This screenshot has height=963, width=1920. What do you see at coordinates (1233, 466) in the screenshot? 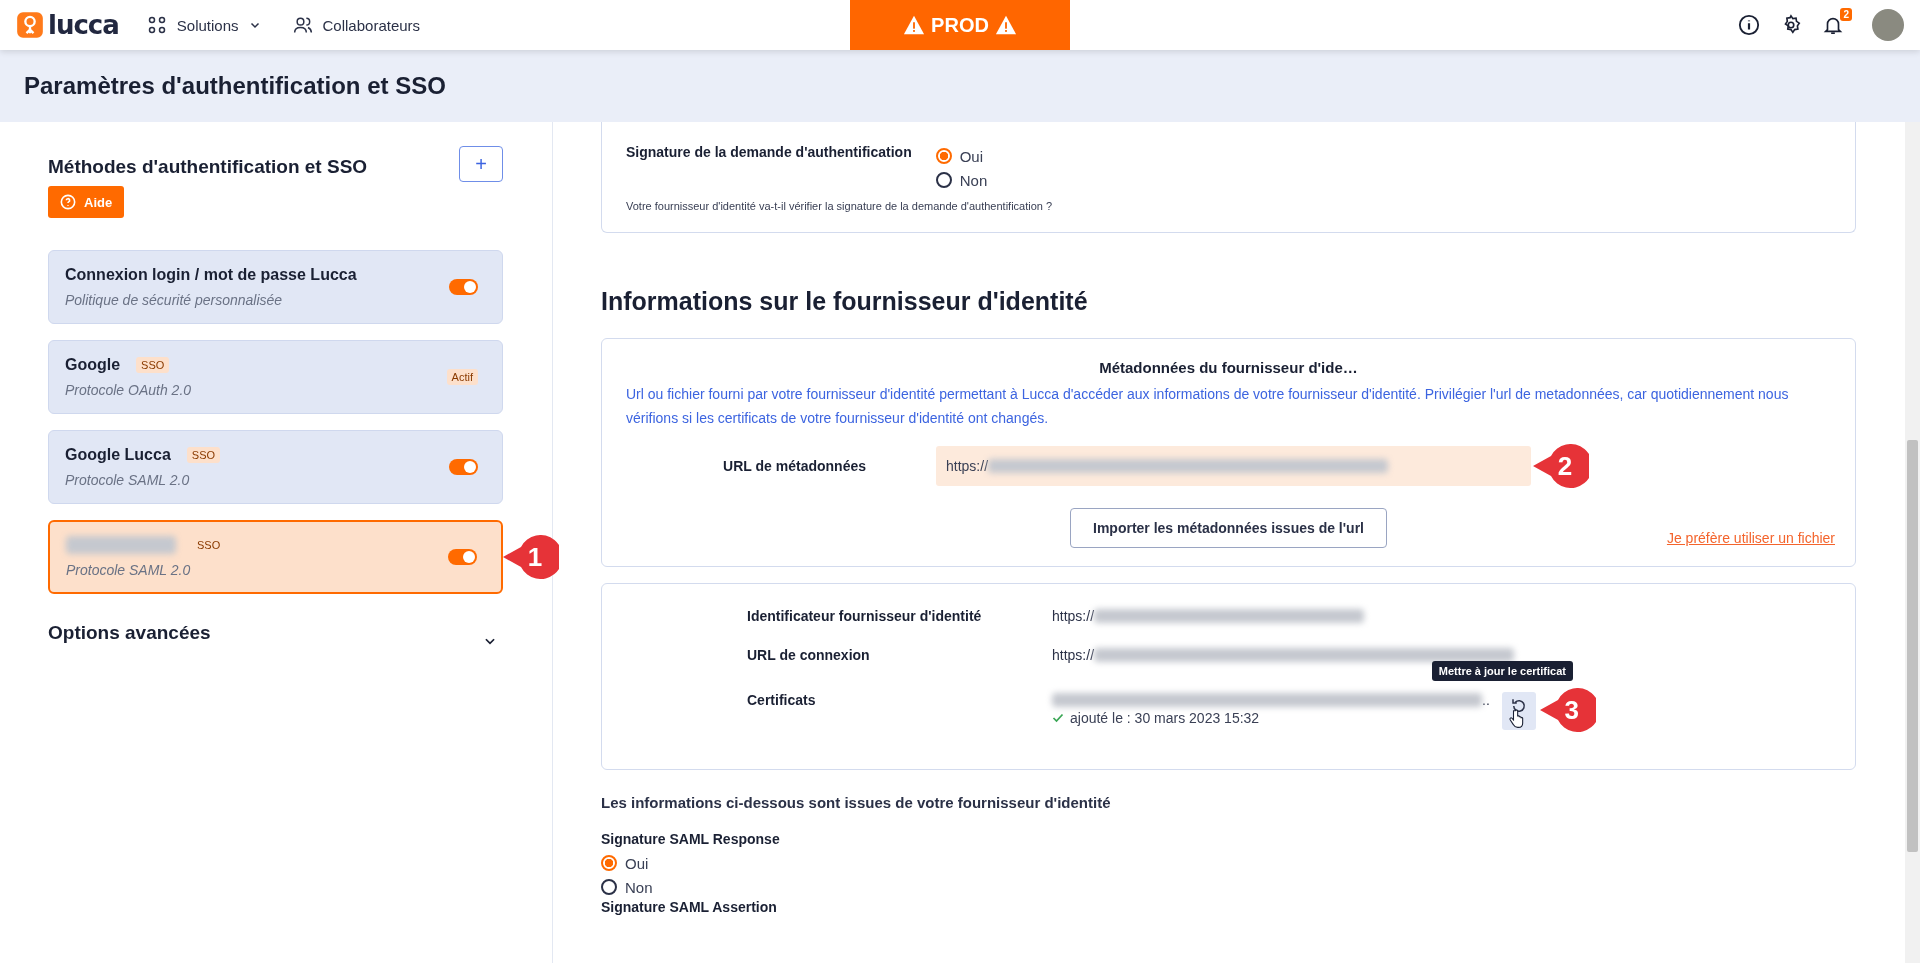
I see `url-field: https://` at bounding box center [1233, 466].